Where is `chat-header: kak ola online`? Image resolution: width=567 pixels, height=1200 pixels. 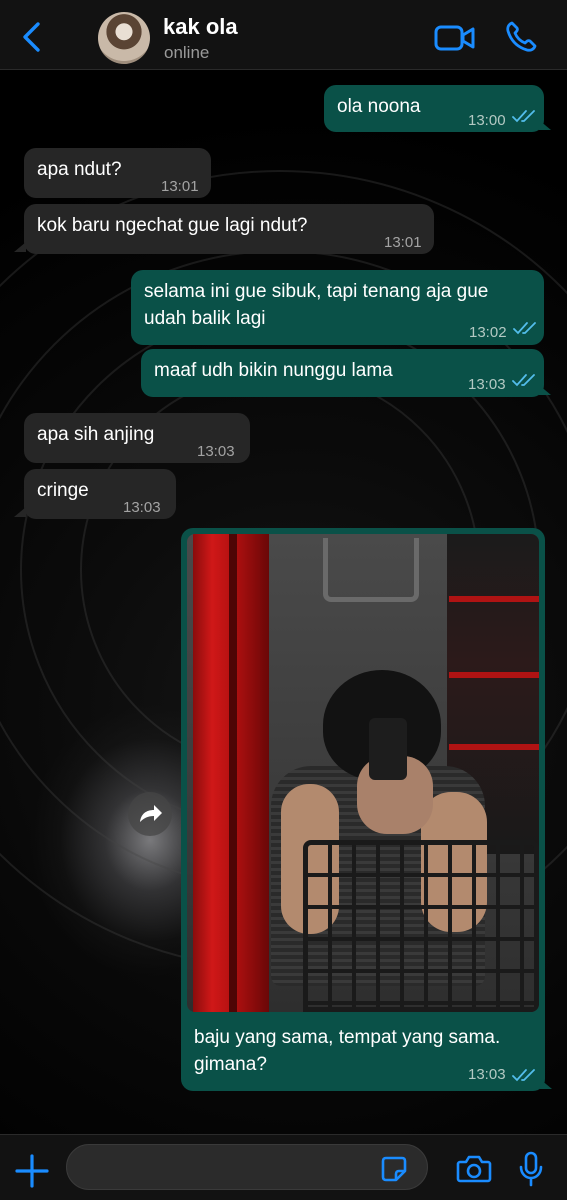 chat-header: kak ola online is located at coordinates (283, 35).